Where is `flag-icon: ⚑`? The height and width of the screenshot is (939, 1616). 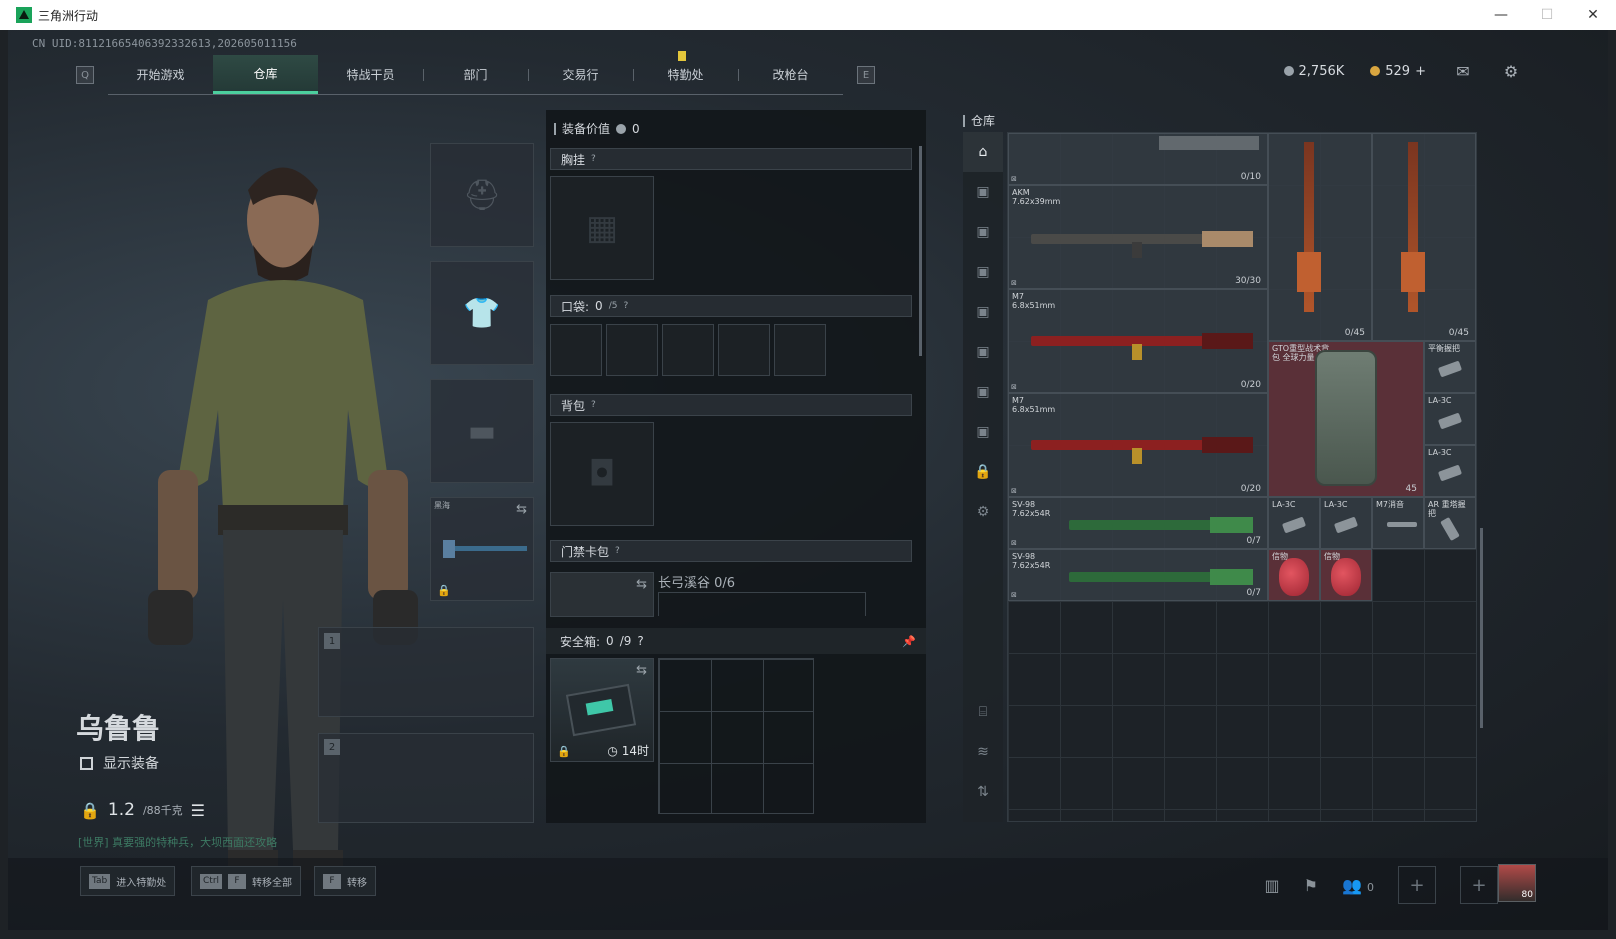 flag-icon: ⚑ is located at coordinates (1311, 885).